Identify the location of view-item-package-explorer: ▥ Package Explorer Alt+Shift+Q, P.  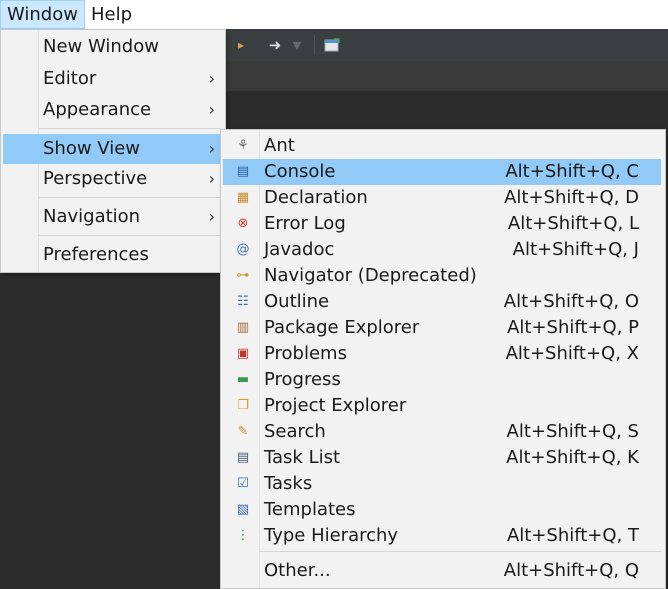
(443, 328).